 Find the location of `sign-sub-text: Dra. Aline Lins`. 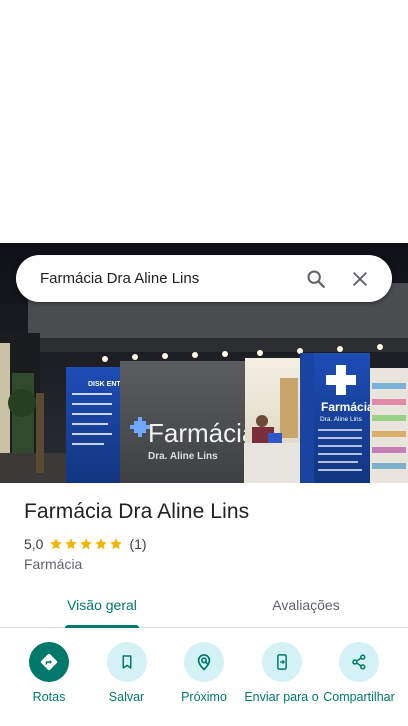

sign-sub-text: Dra. Aline Lins is located at coordinates (183, 456).